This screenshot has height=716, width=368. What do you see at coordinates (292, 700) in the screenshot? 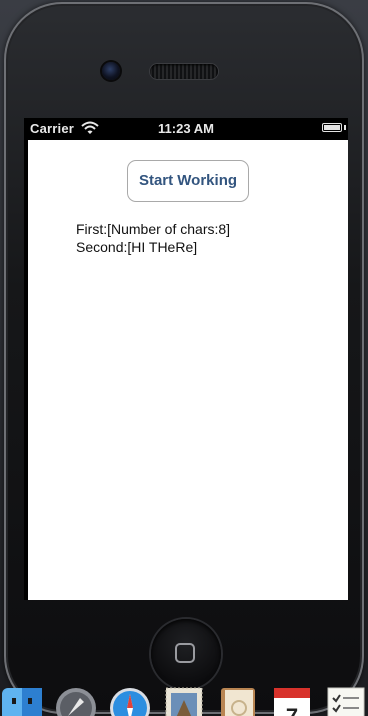
I see `calendar-icon: 7` at bounding box center [292, 700].